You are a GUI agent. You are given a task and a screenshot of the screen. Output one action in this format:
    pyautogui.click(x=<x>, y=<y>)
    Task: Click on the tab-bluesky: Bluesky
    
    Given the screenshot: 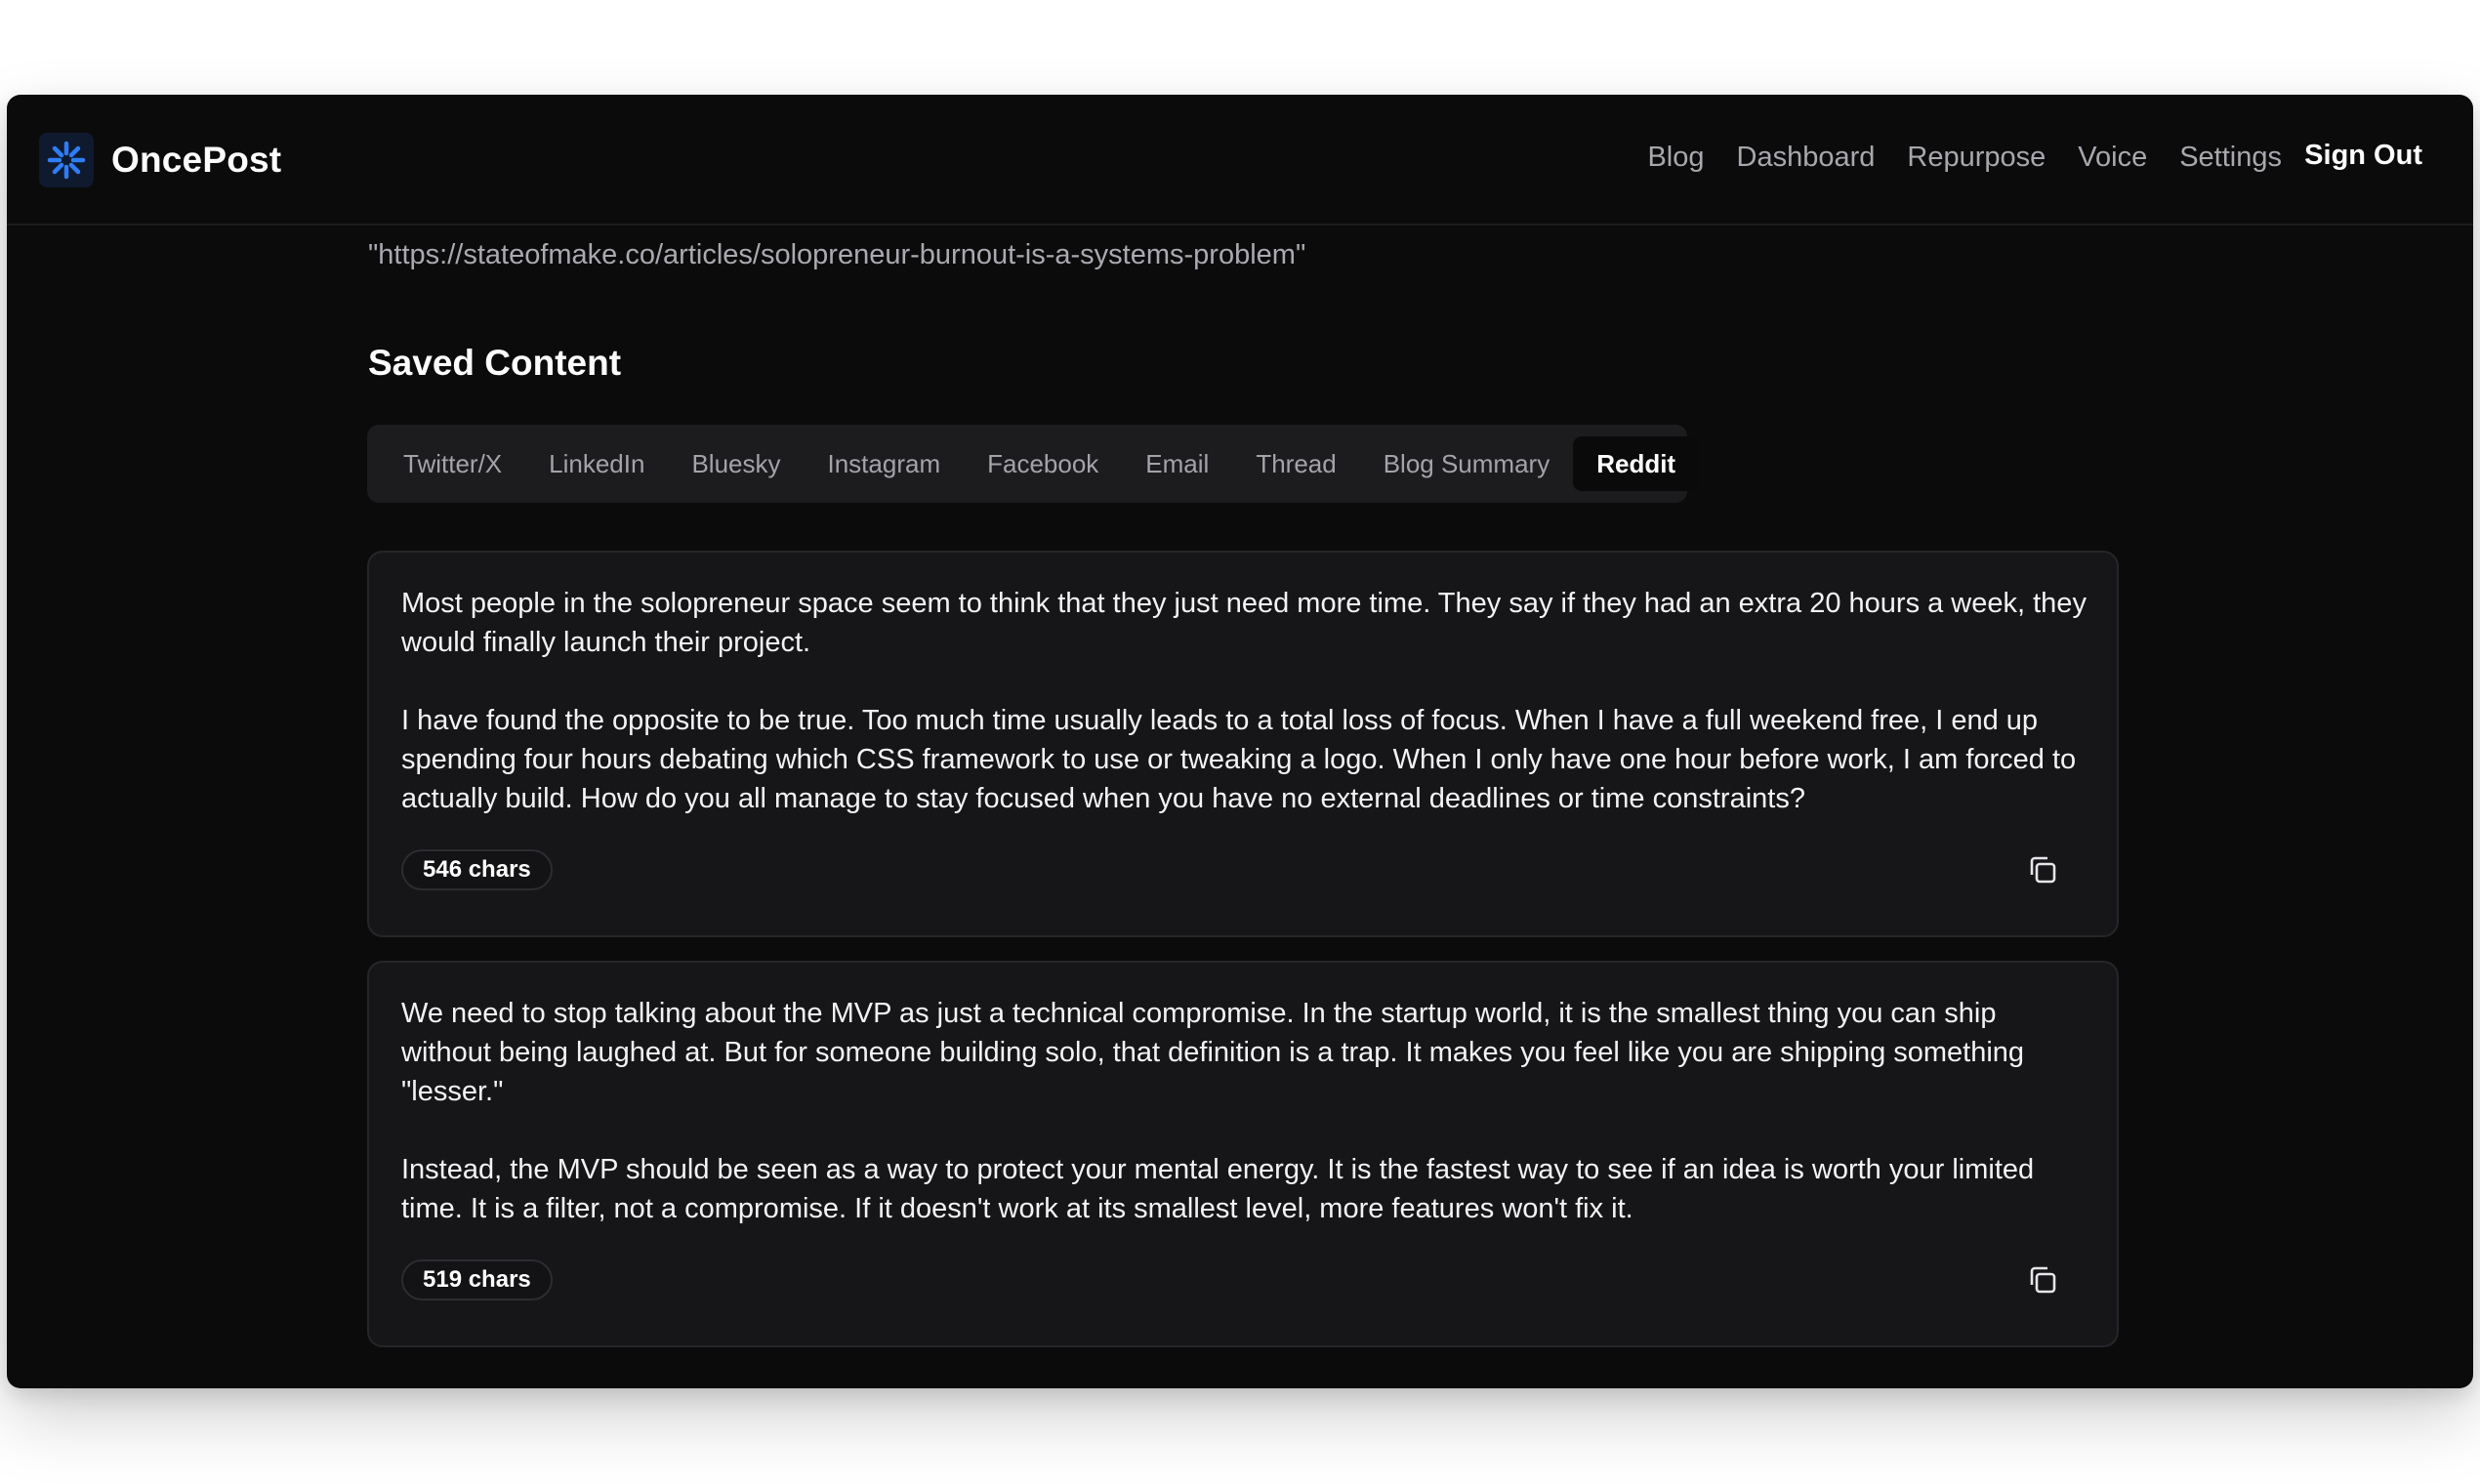 What is the action you would take?
    pyautogui.click(x=736, y=464)
    